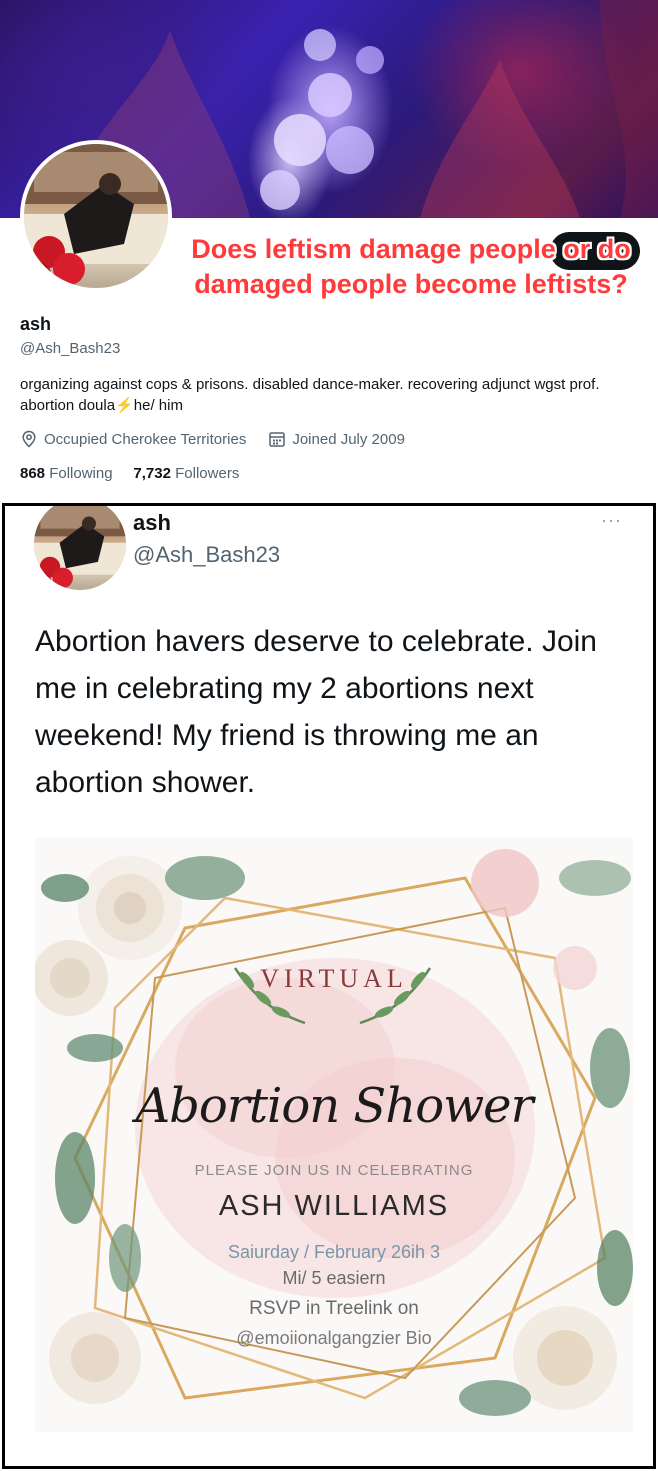 The image size is (658, 1471). Describe the element at coordinates (334, 1338) in the screenshot. I see `invitation-bio-handle: @emoiionalgangzier Bio` at that location.